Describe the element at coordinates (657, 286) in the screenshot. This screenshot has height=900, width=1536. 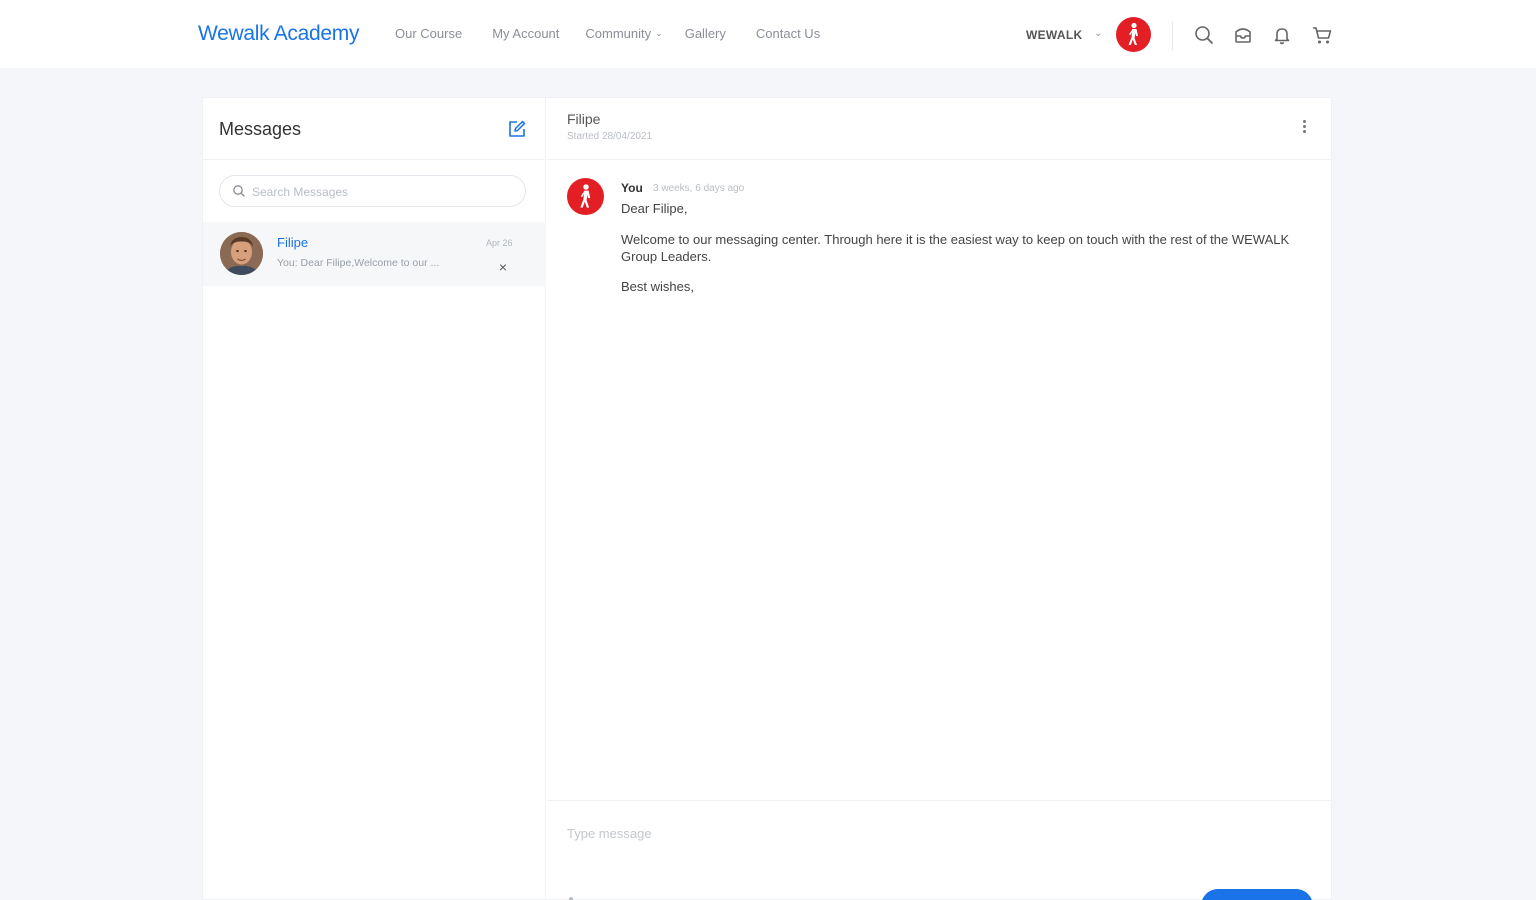
I see `message-closing: Best wishes,` at that location.